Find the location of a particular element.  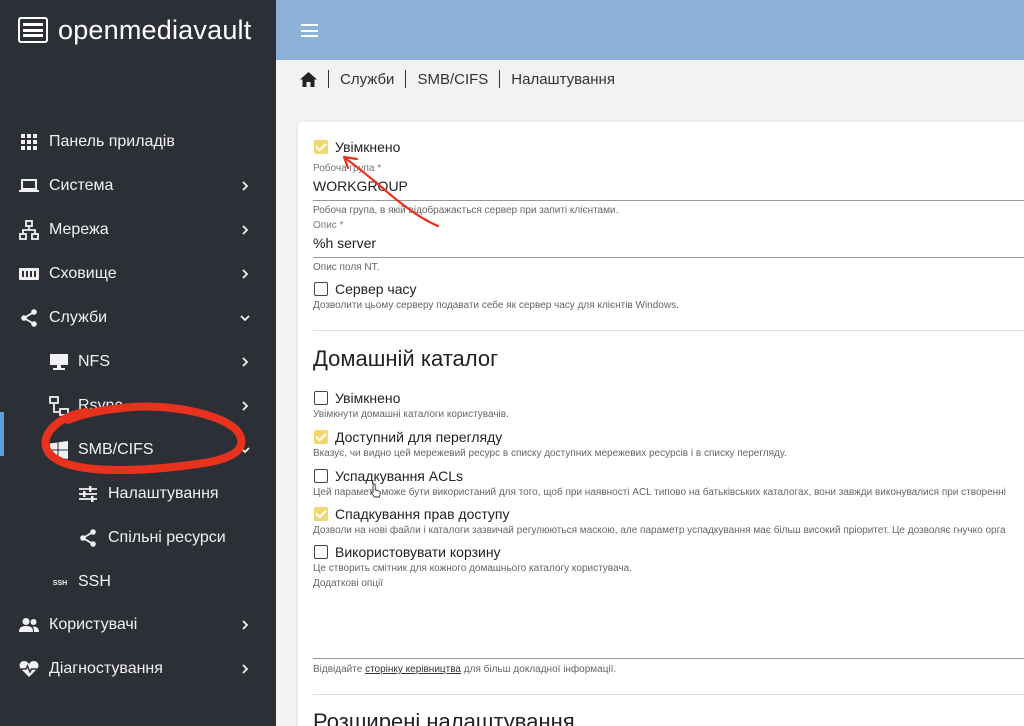

workgroup-input: WORKGROUP is located at coordinates (668, 188).